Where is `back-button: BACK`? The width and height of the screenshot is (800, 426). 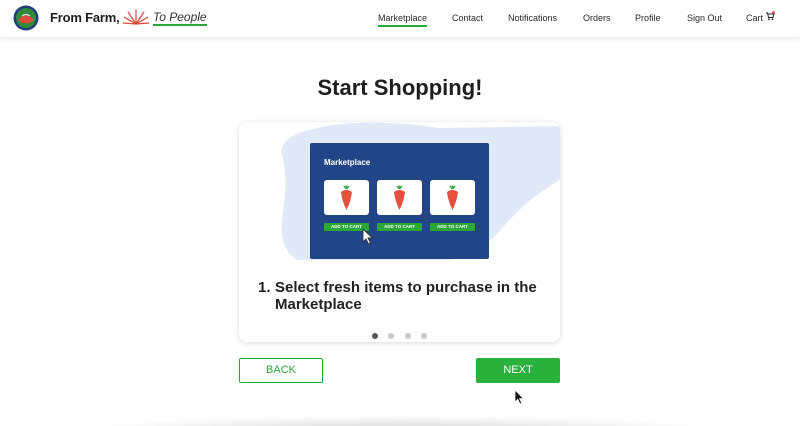
back-button: BACK is located at coordinates (281, 370).